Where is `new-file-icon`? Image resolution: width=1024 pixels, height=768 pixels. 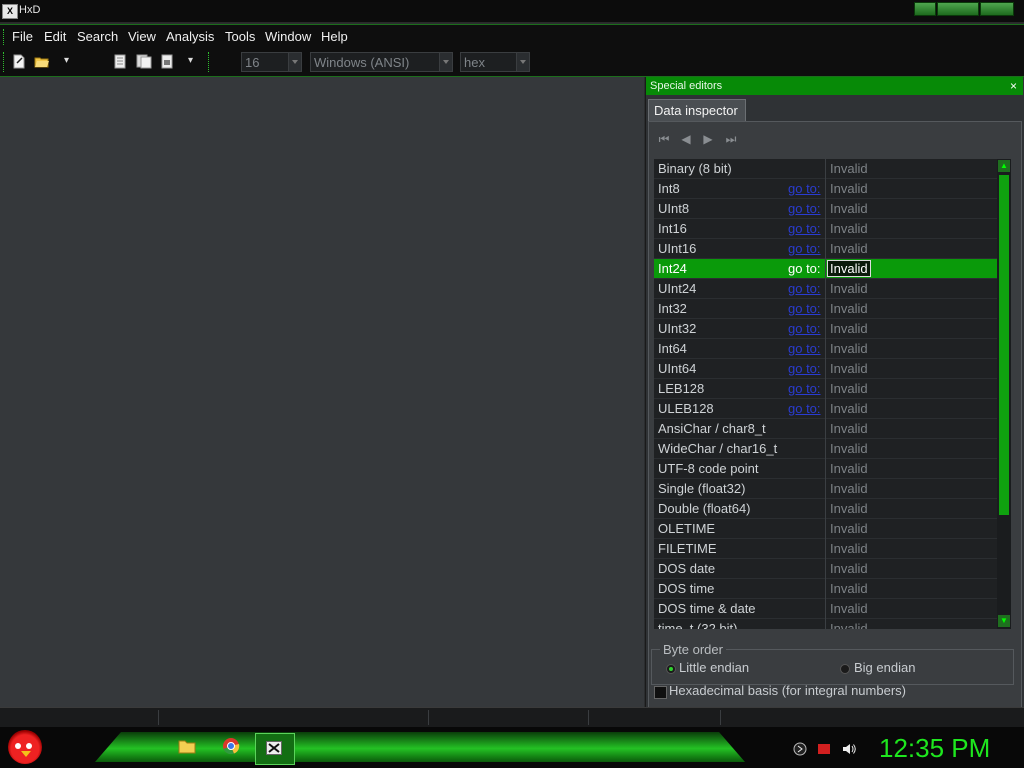
new-file-icon is located at coordinates (19, 61).